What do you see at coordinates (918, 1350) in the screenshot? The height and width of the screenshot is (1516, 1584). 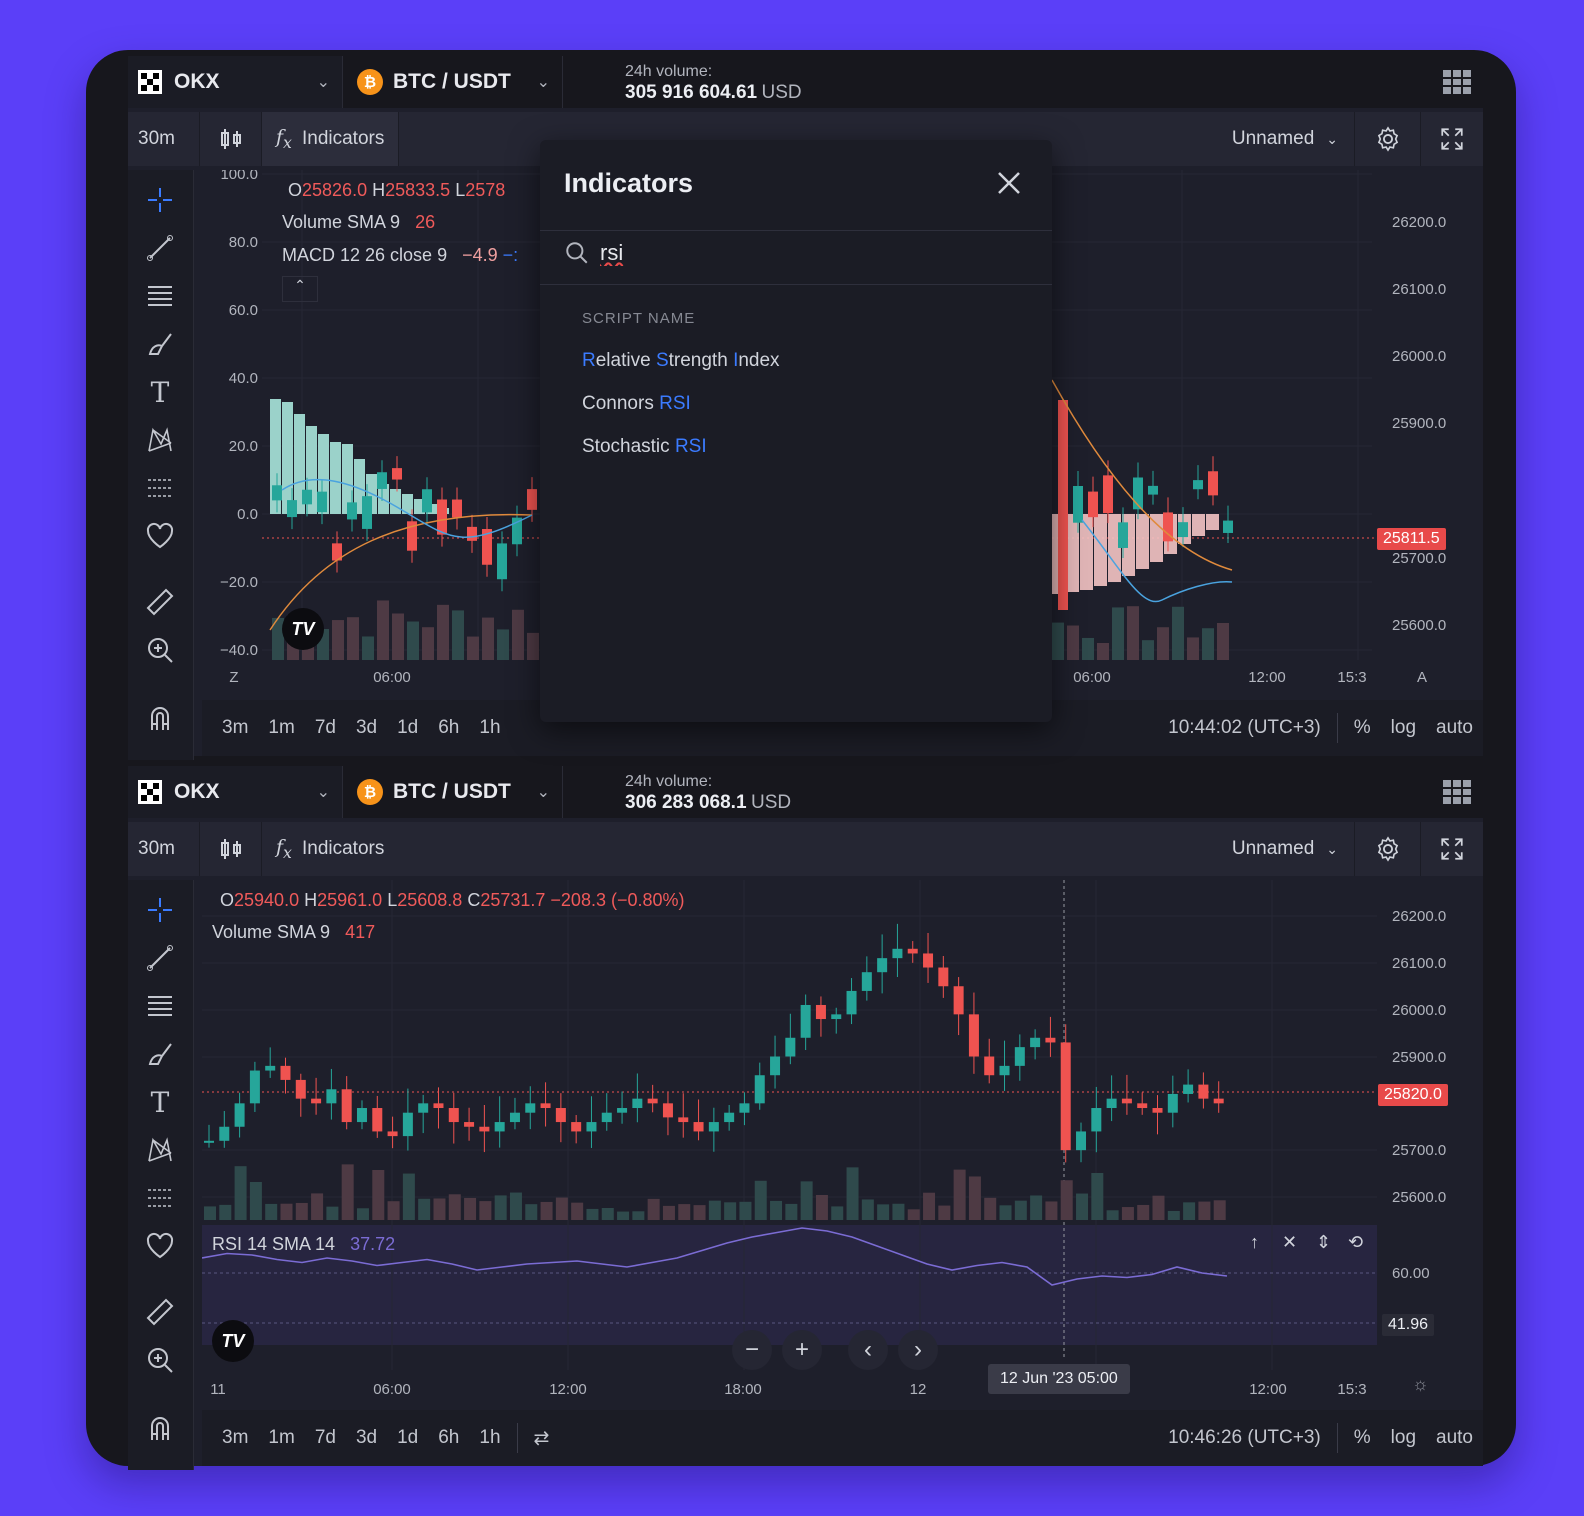 I see `scroll-right-button: ›` at bounding box center [918, 1350].